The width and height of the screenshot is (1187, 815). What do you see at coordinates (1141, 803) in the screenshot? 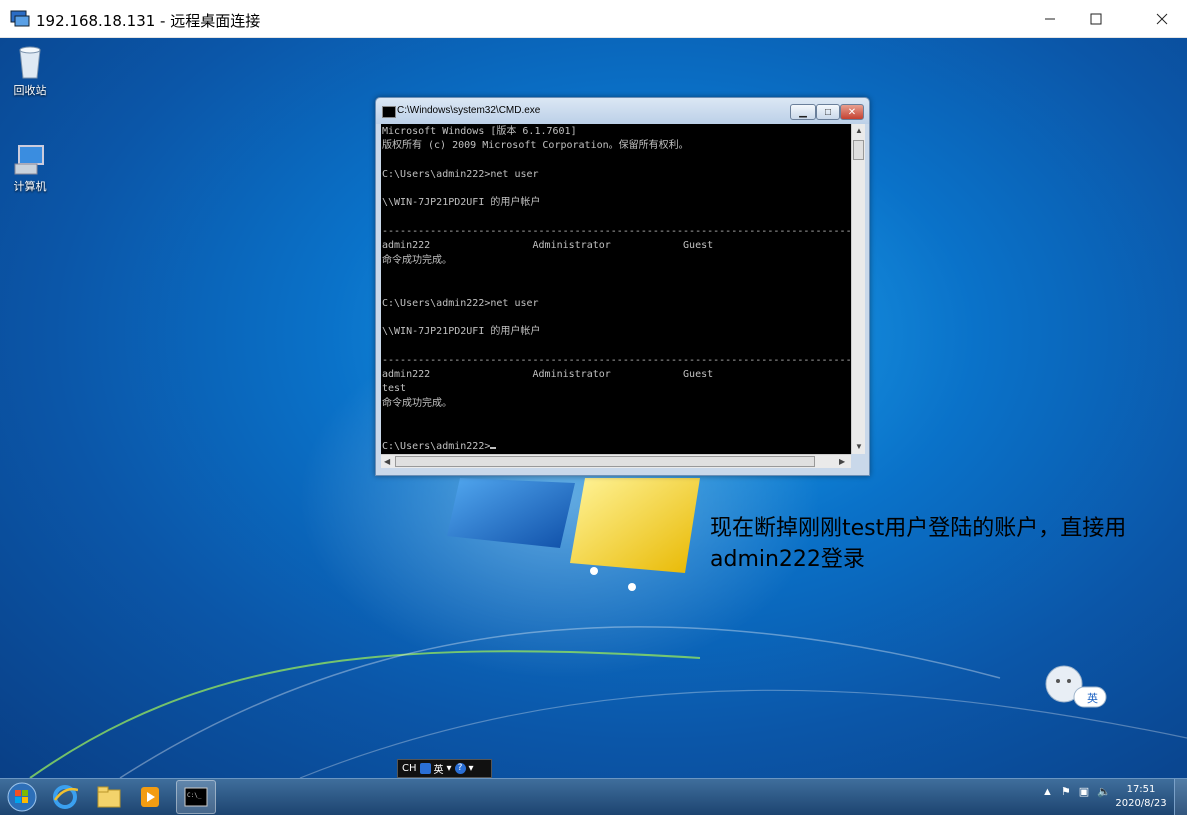
I see `clock-date: 2020/8/23` at bounding box center [1141, 803].